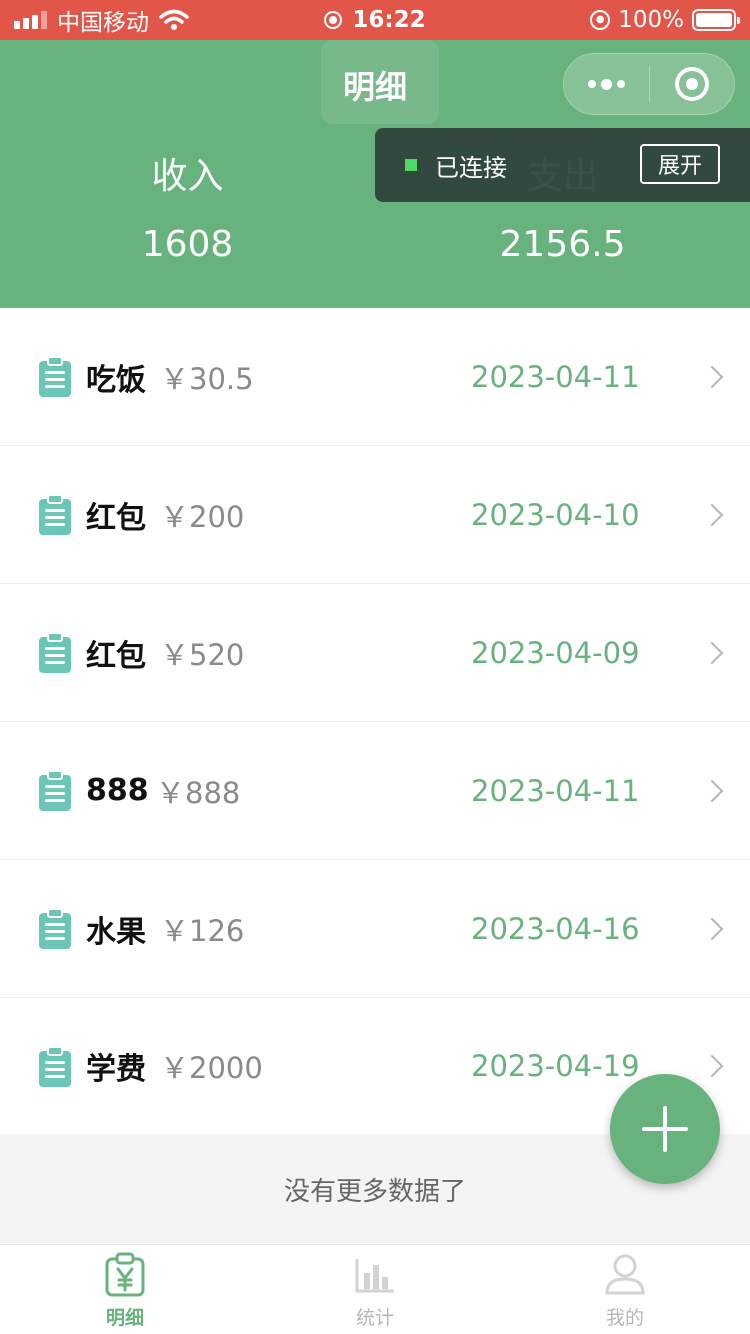  I want to click on expand-button: 展开, so click(680, 164).